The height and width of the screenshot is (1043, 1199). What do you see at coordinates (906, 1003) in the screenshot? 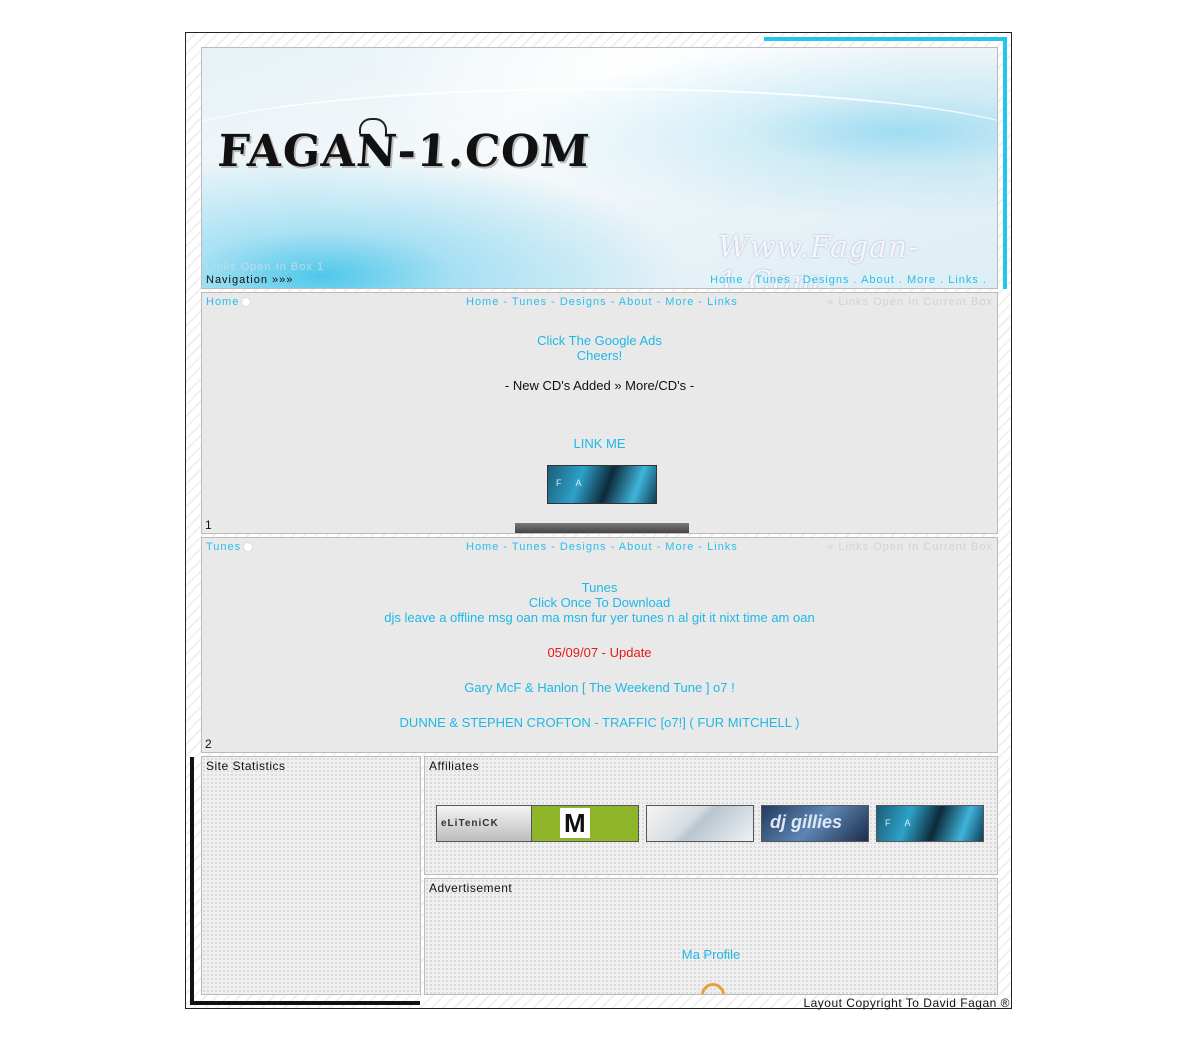
I see `footer-copyright: Layout Copyright To David Fagan ®` at bounding box center [906, 1003].